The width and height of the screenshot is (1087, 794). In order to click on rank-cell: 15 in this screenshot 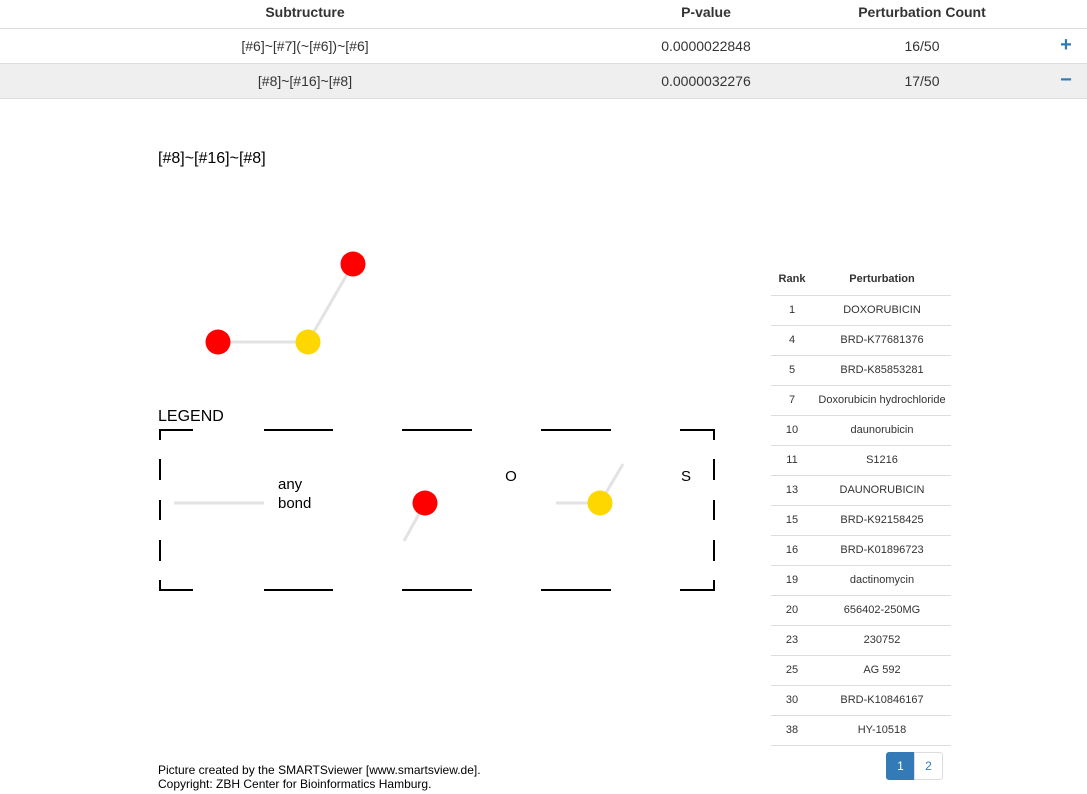, I will do `click(792, 520)`.